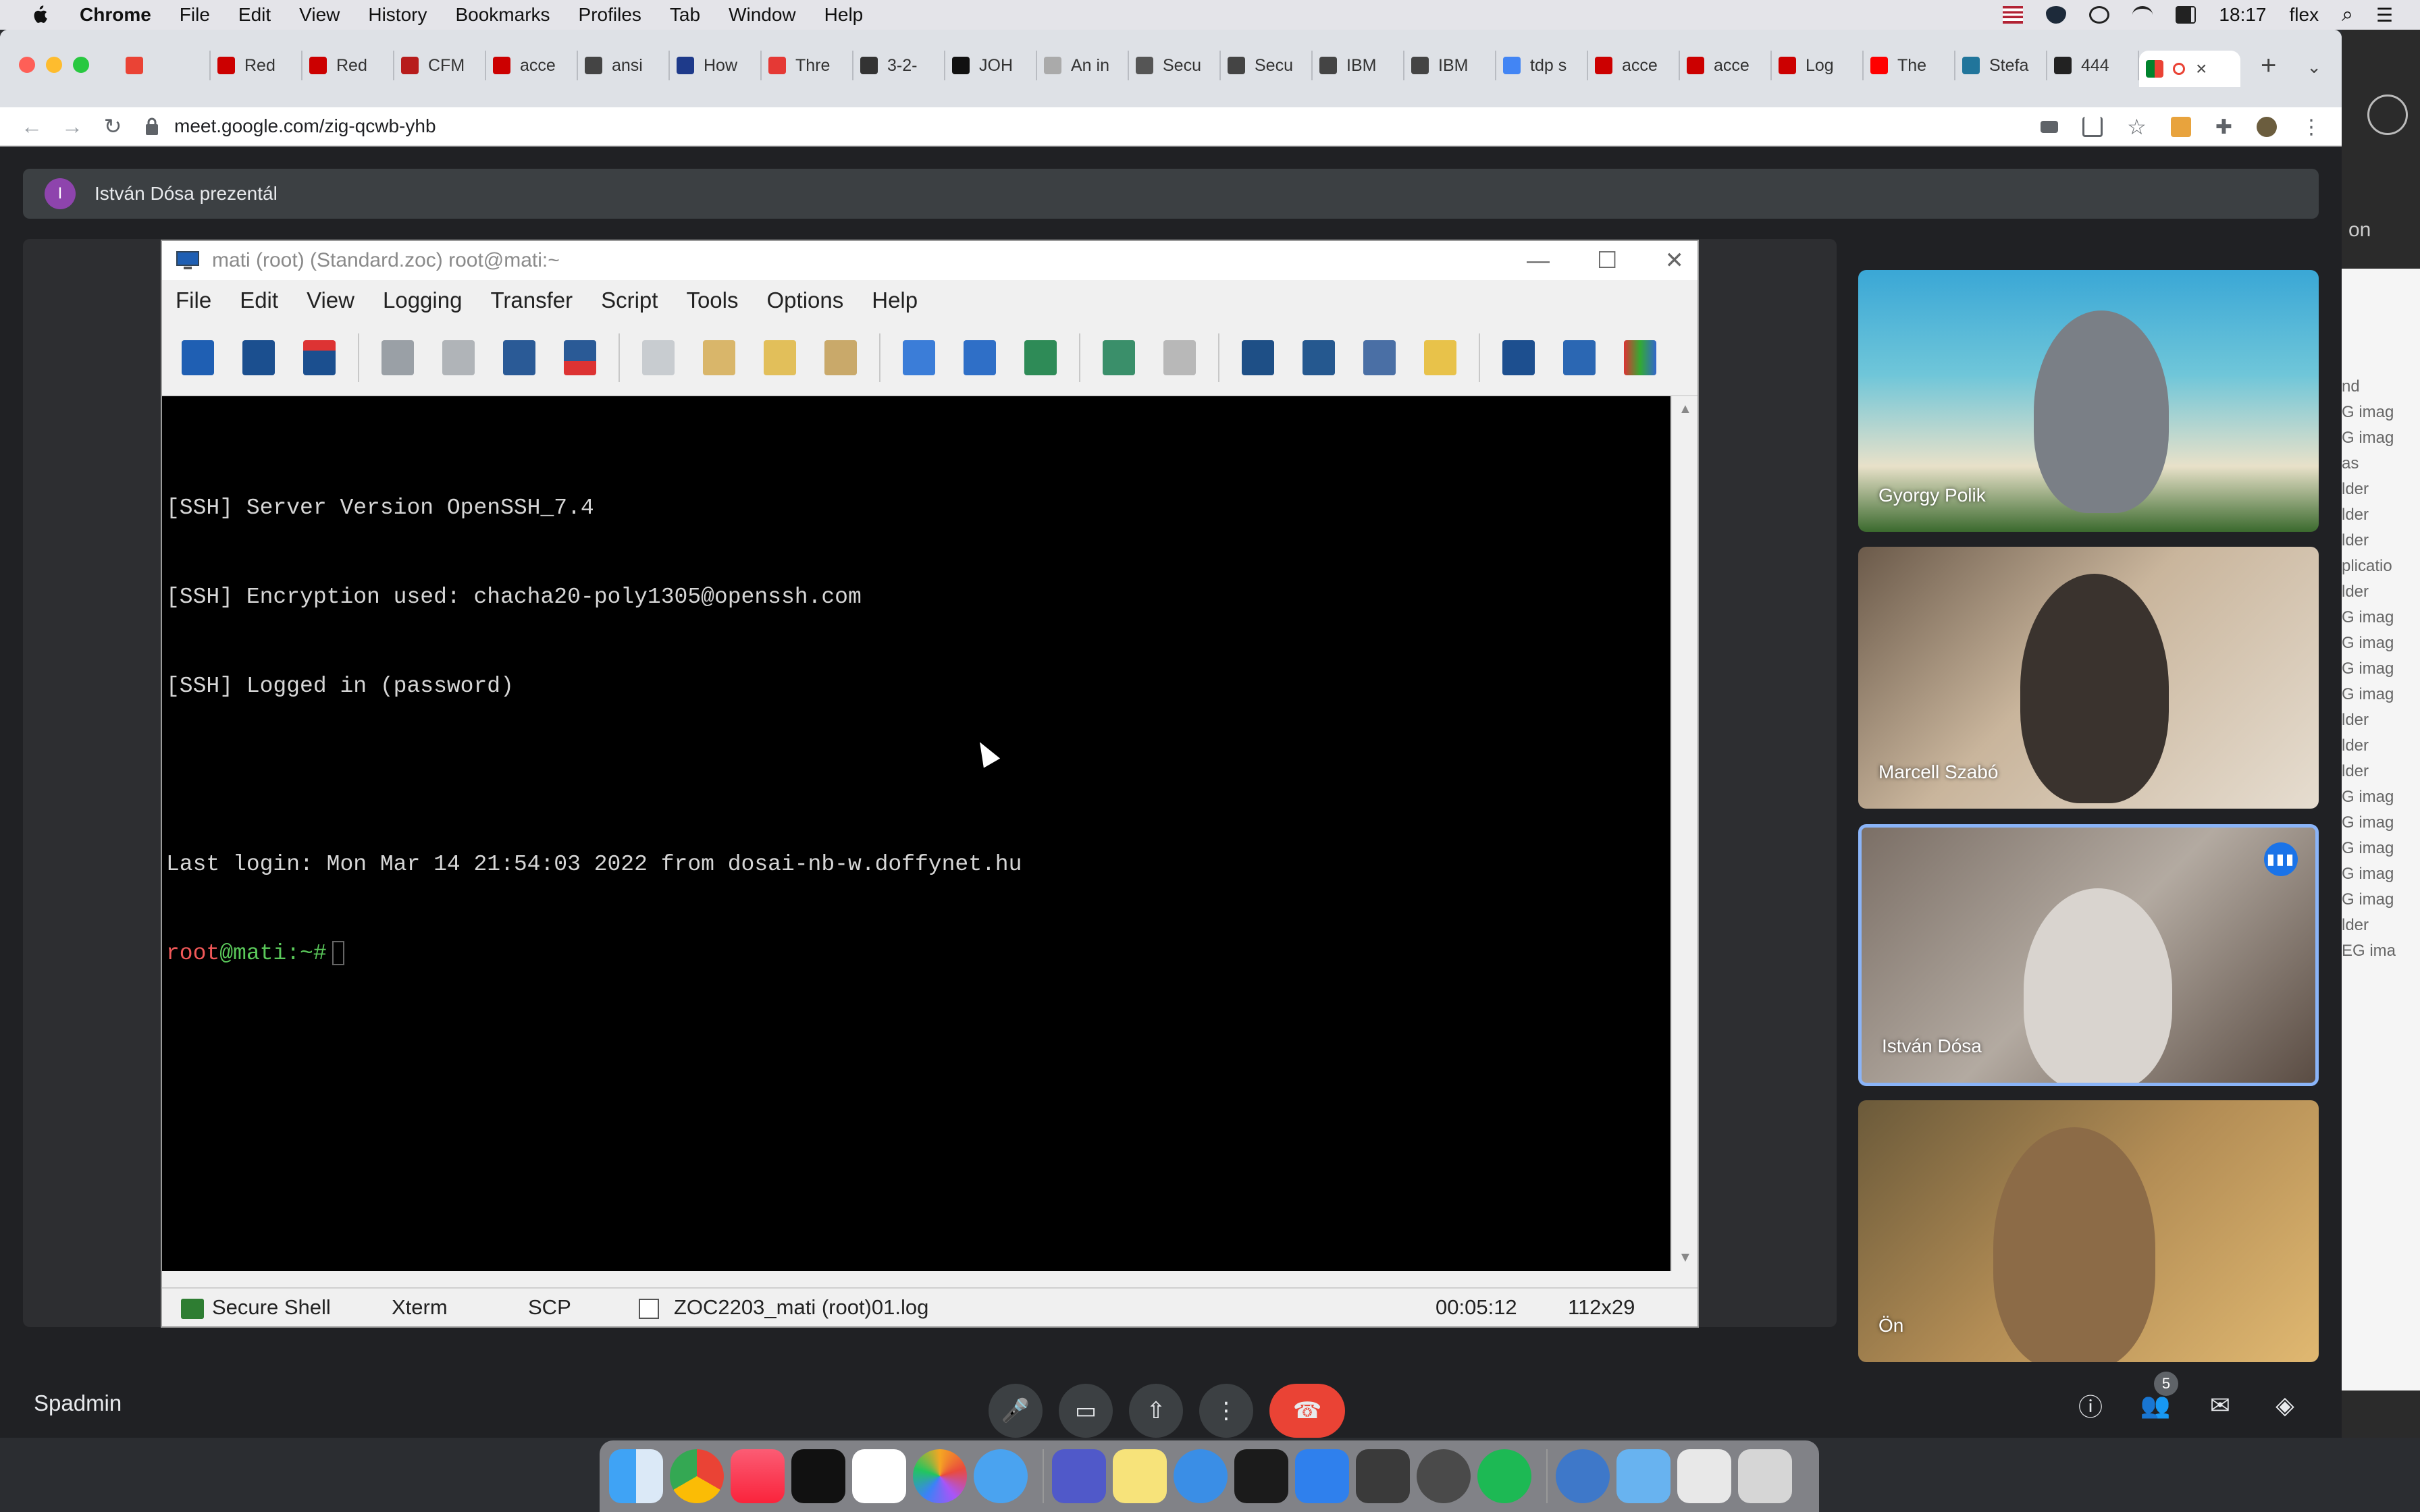 This screenshot has height=1512, width=2420. Describe the element at coordinates (1040, 357) in the screenshot. I see `abc-translate-icon` at that location.